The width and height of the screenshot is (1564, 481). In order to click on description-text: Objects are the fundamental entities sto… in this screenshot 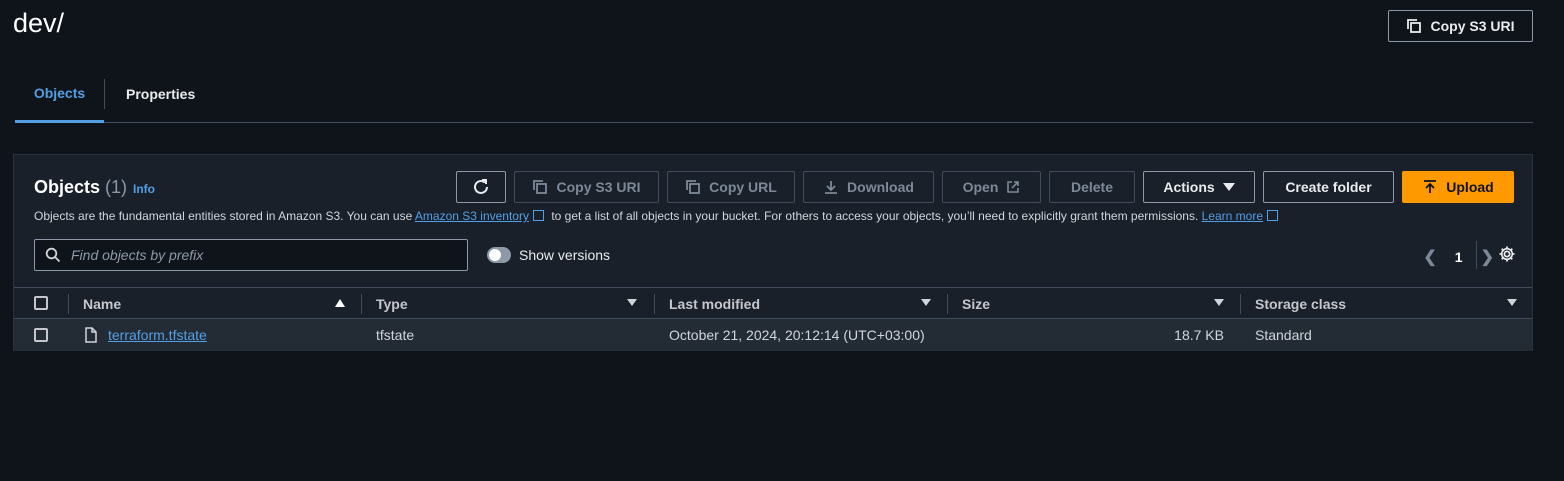, I will do `click(224, 216)`.